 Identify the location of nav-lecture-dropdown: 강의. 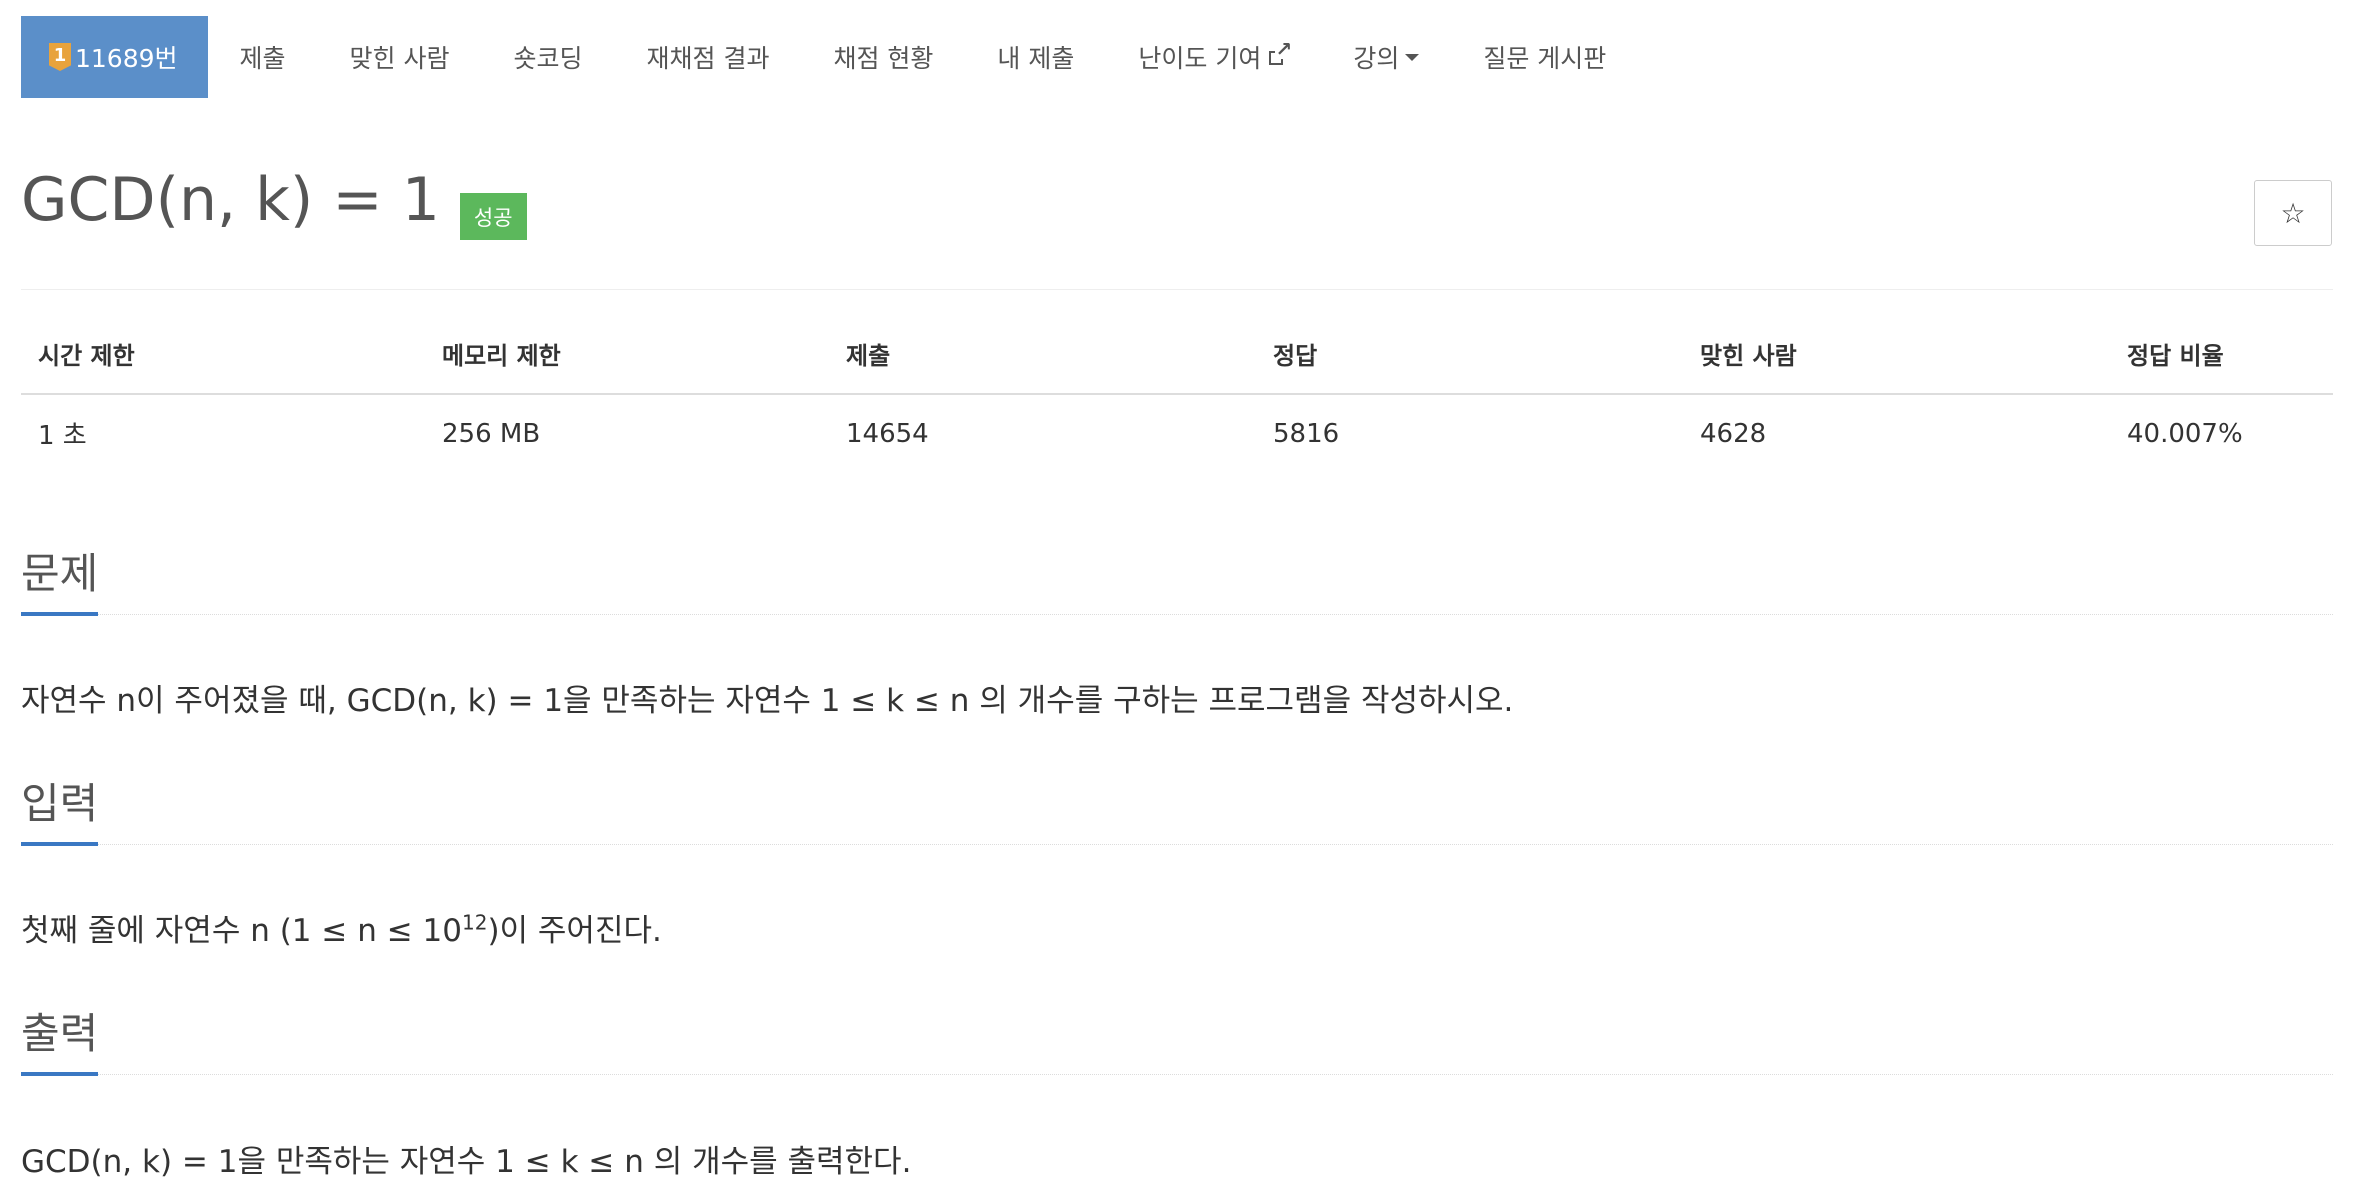
(1386, 57).